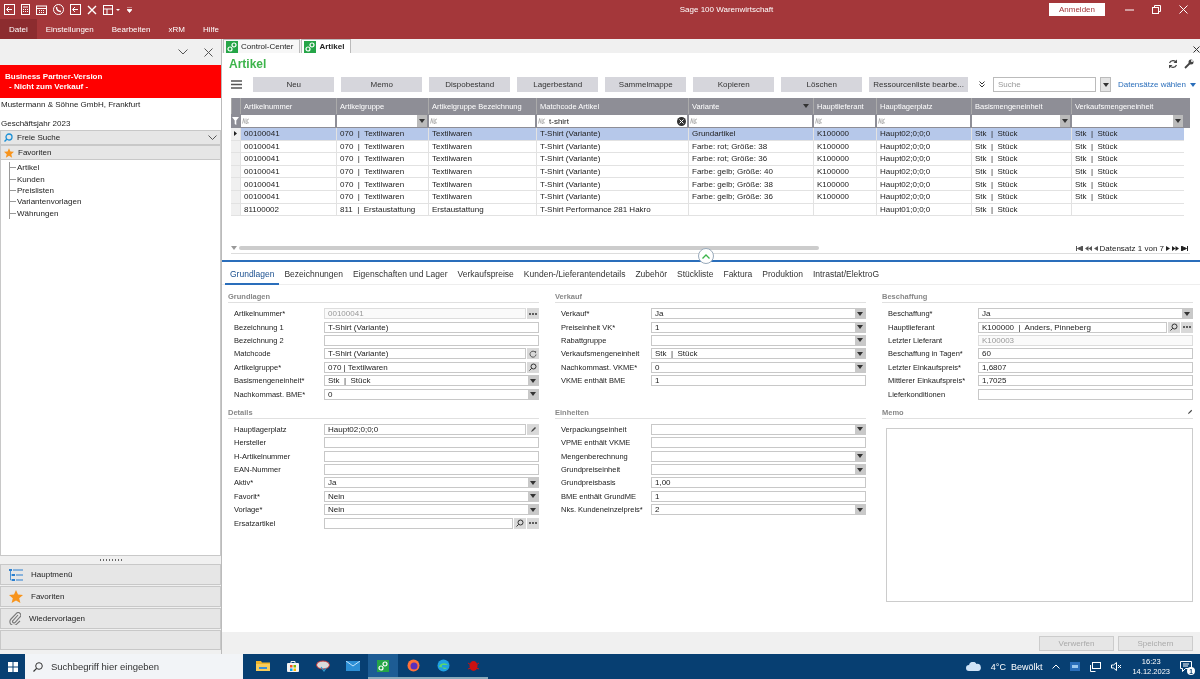  What do you see at coordinates (112, 9) in the screenshot?
I see `layout-icon` at bounding box center [112, 9].